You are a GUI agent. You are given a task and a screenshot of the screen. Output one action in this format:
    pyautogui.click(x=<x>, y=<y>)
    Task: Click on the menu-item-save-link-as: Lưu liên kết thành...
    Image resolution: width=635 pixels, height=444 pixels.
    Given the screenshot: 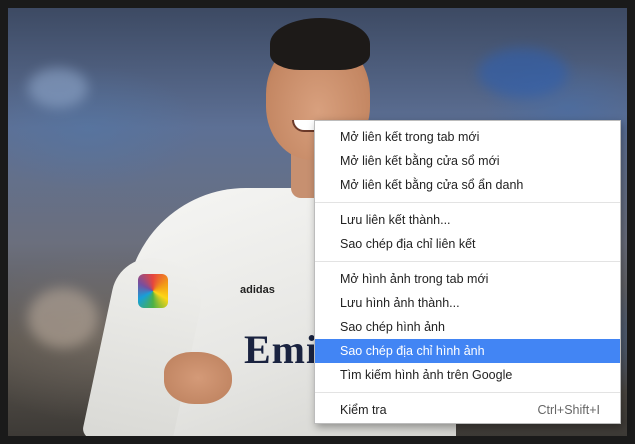 What is the action you would take?
    pyautogui.click(x=467, y=220)
    